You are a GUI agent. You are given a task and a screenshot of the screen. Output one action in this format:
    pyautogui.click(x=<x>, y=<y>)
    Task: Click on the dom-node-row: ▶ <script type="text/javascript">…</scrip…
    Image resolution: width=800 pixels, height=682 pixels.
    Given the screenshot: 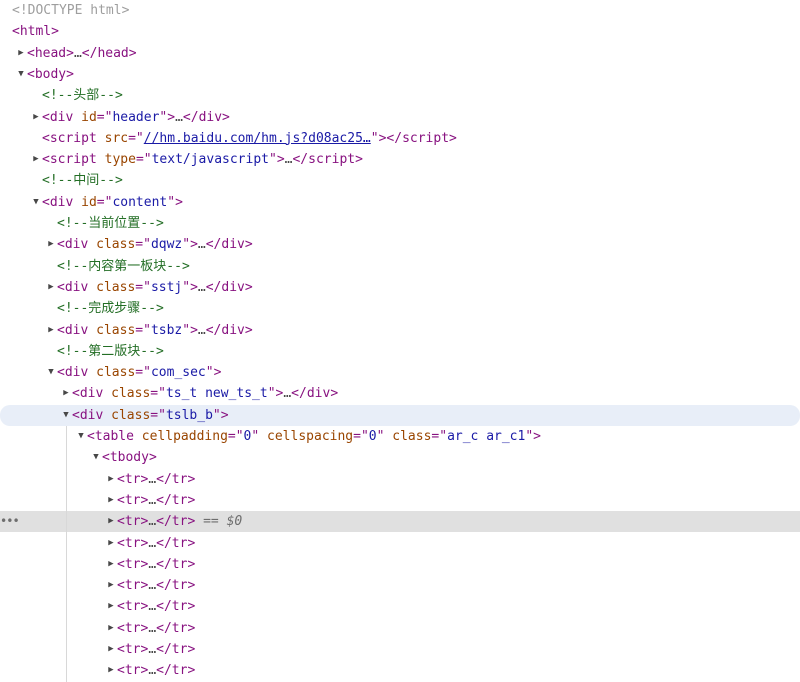 What is the action you would take?
    pyautogui.click(x=400, y=159)
    